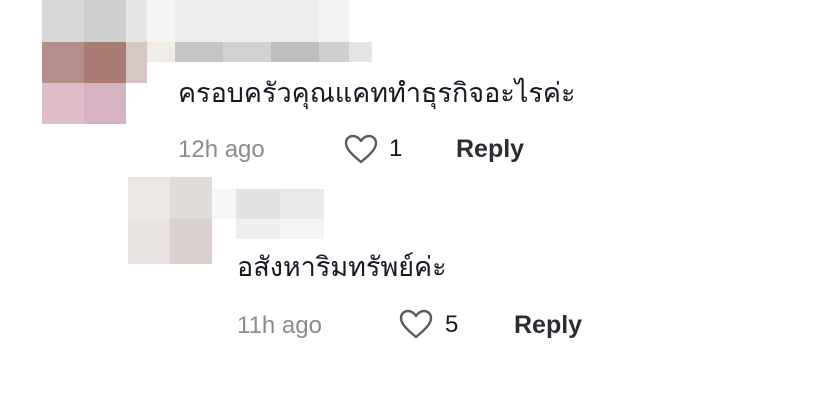  Describe the element at coordinates (221, 149) in the screenshot. I see `comment-timestamp: 12h ago` at that location.